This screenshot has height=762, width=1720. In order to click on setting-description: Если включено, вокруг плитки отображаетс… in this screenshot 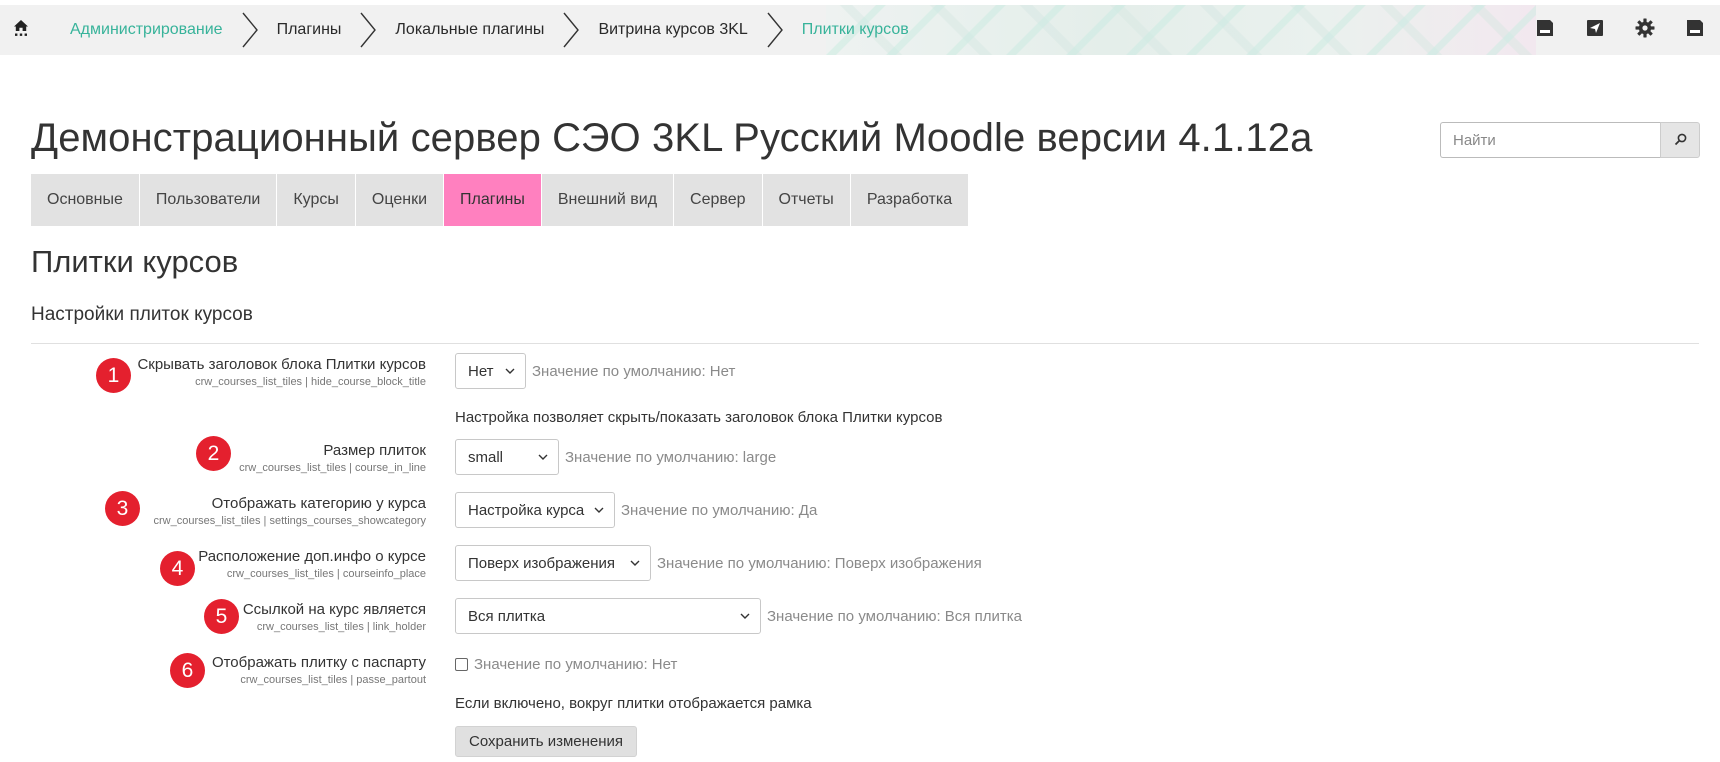, I will do `click(633, 703)`.